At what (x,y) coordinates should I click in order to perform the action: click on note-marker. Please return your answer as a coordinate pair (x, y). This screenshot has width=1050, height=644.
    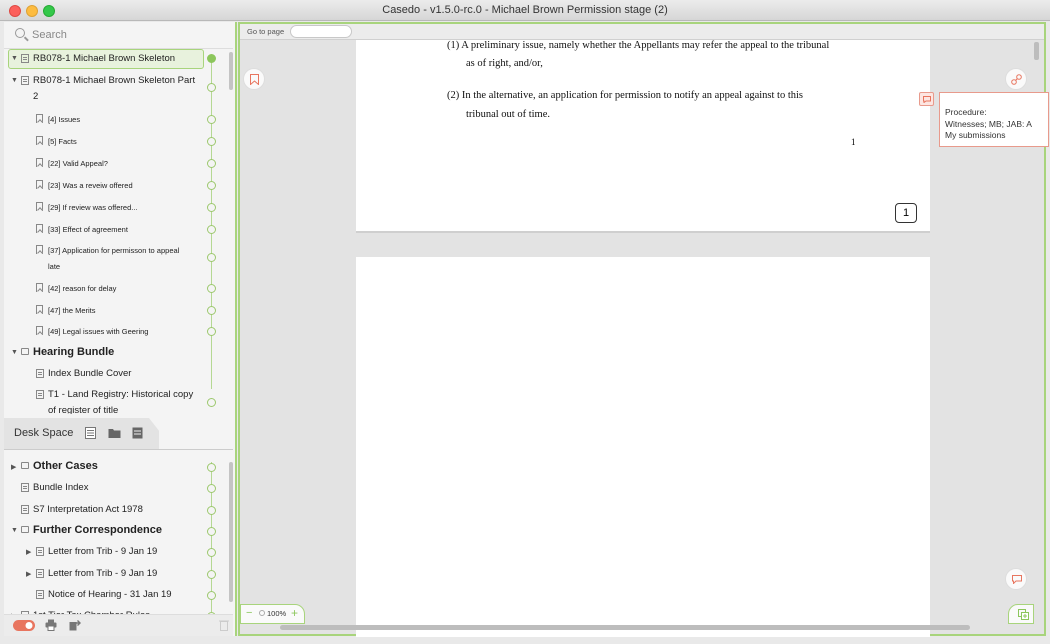
    Looking at the image, I should click on (926, 99).